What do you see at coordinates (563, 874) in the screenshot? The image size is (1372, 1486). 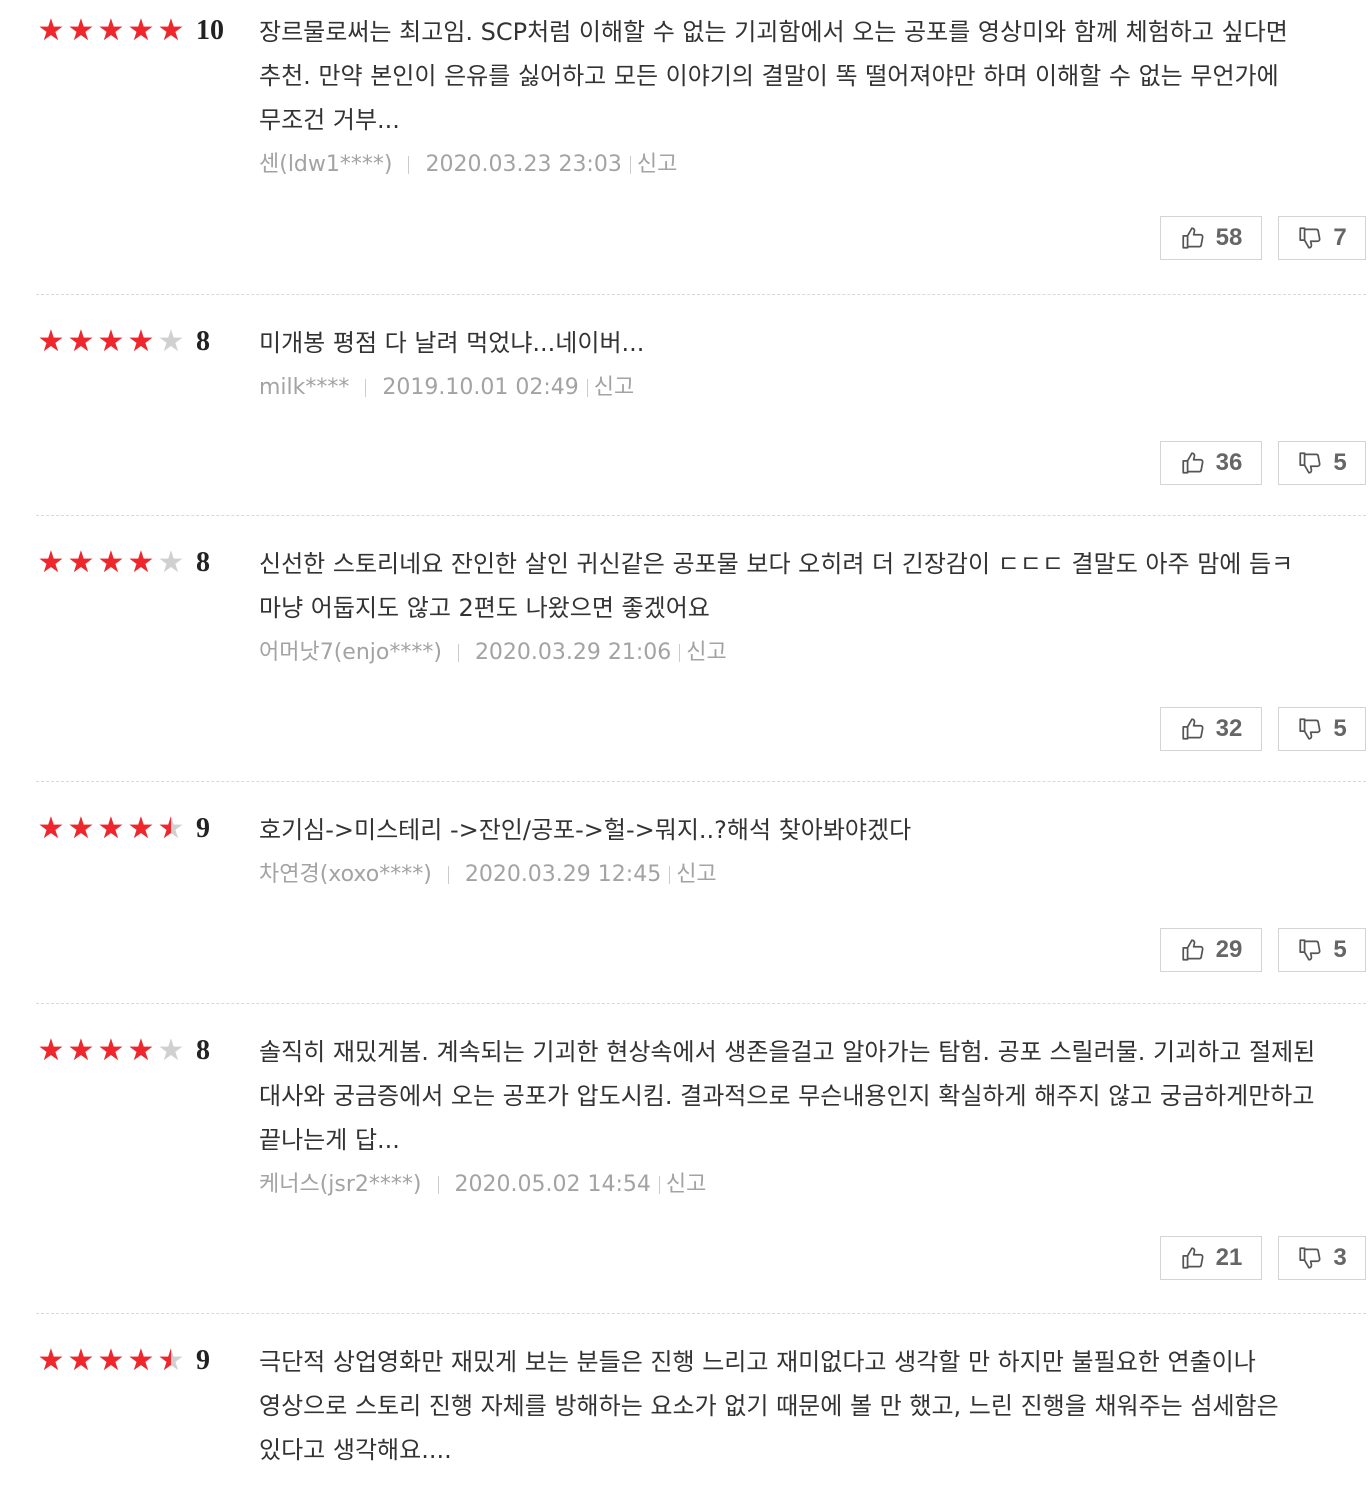 I see `review-date: 2020.03.29 12:45` at bounding box center [563, 874].